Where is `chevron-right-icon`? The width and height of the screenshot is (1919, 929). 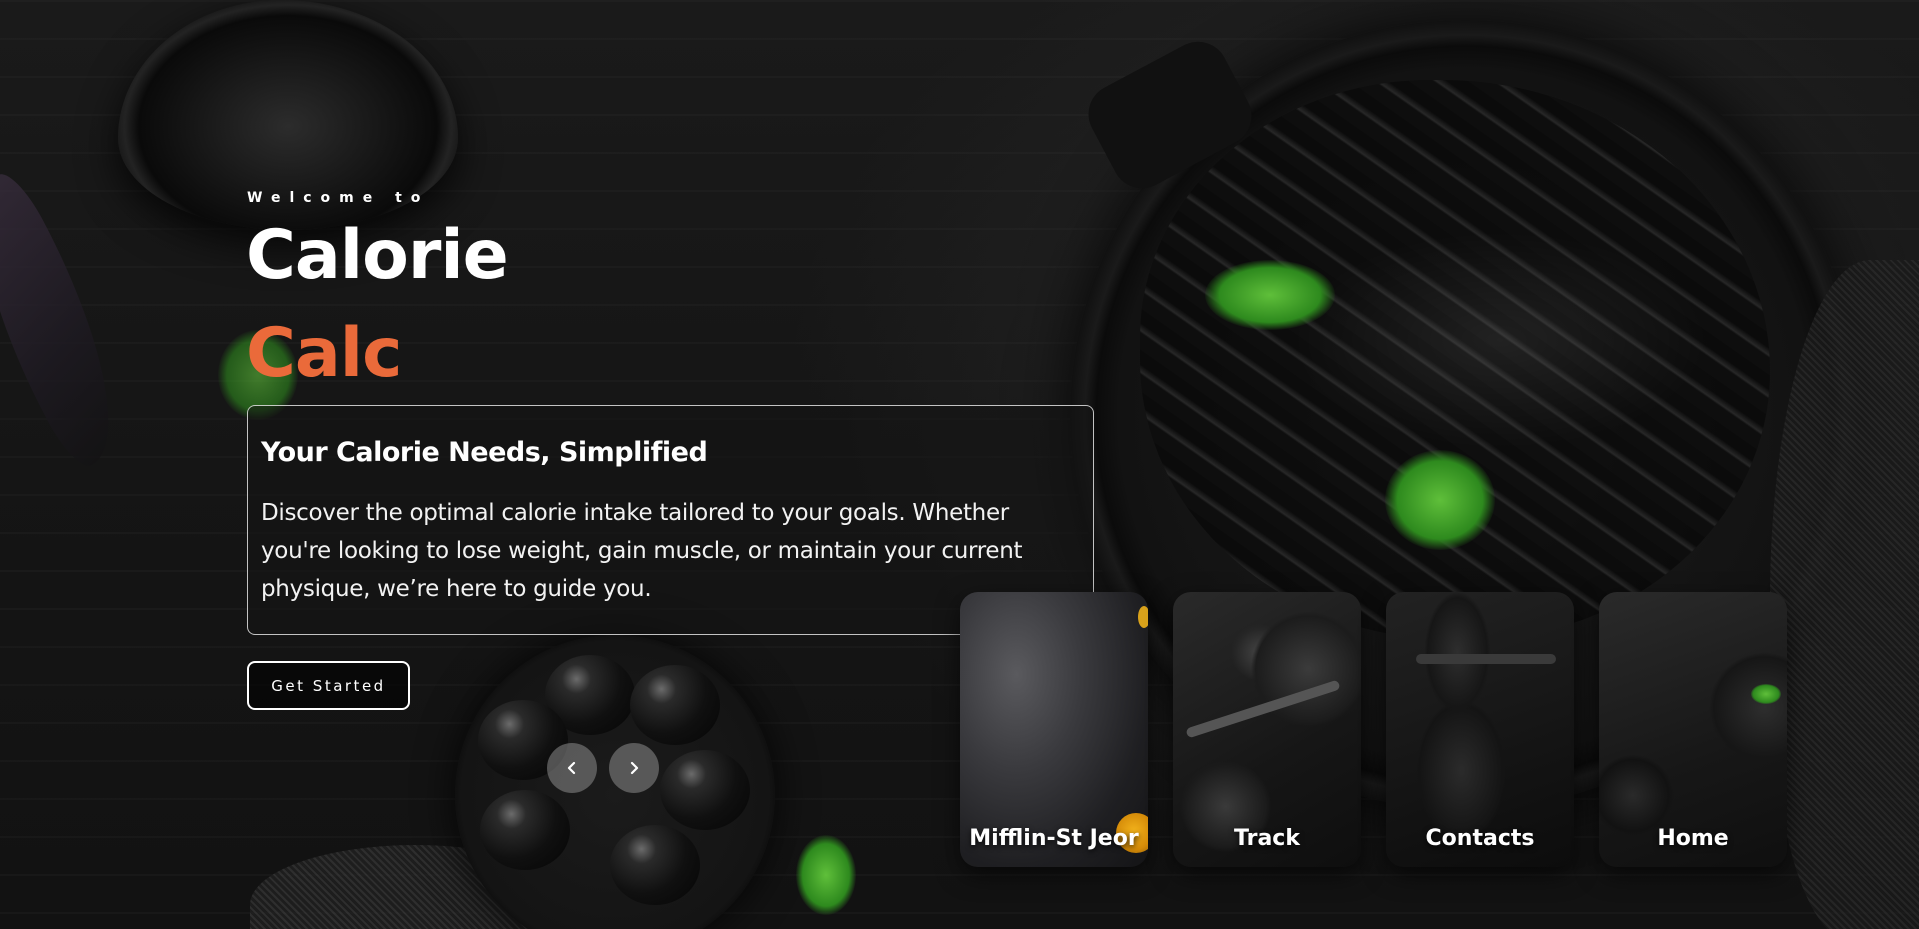
chevron-right-icon is located at coordinates (634, 768).